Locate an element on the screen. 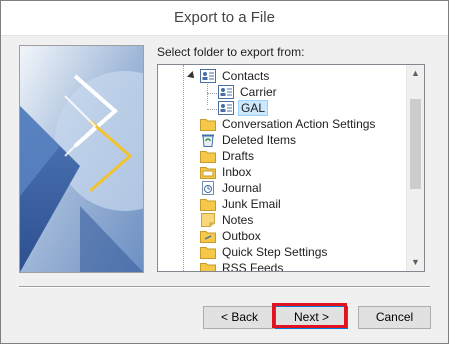  tree-item-outbox: Outbox is located at coordinates (231, 236).